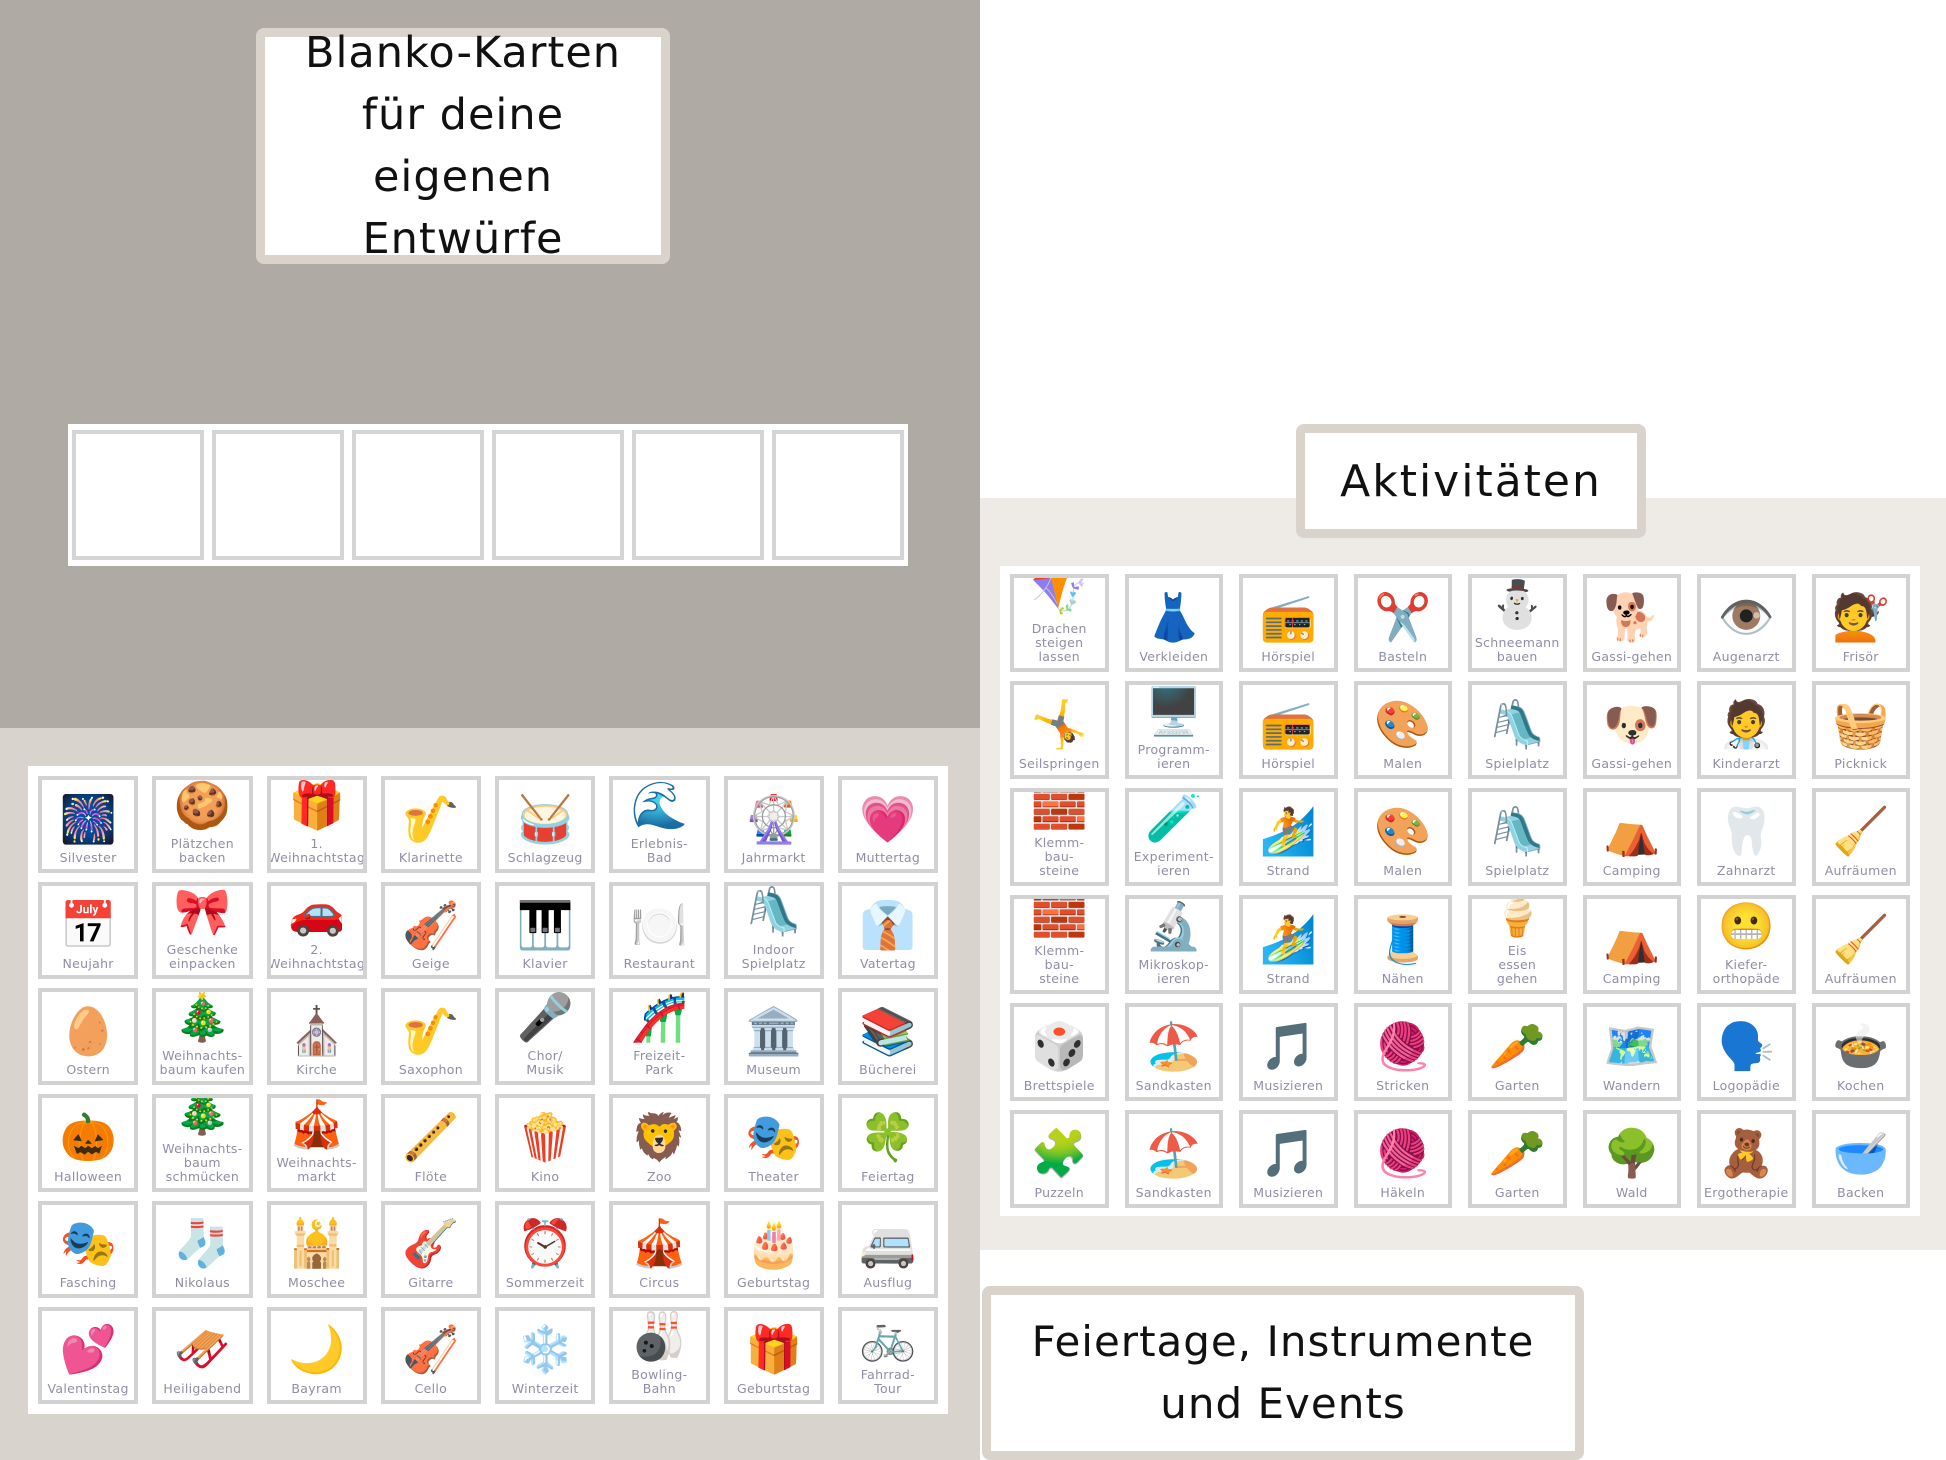 The width and height of the screenshot is (1946, 1460). What do you see at coordinates (1746, 837) in the screenshot?
I see `activity-card: 🦷 Zahnarzt` at bounding box center [1746, 837].